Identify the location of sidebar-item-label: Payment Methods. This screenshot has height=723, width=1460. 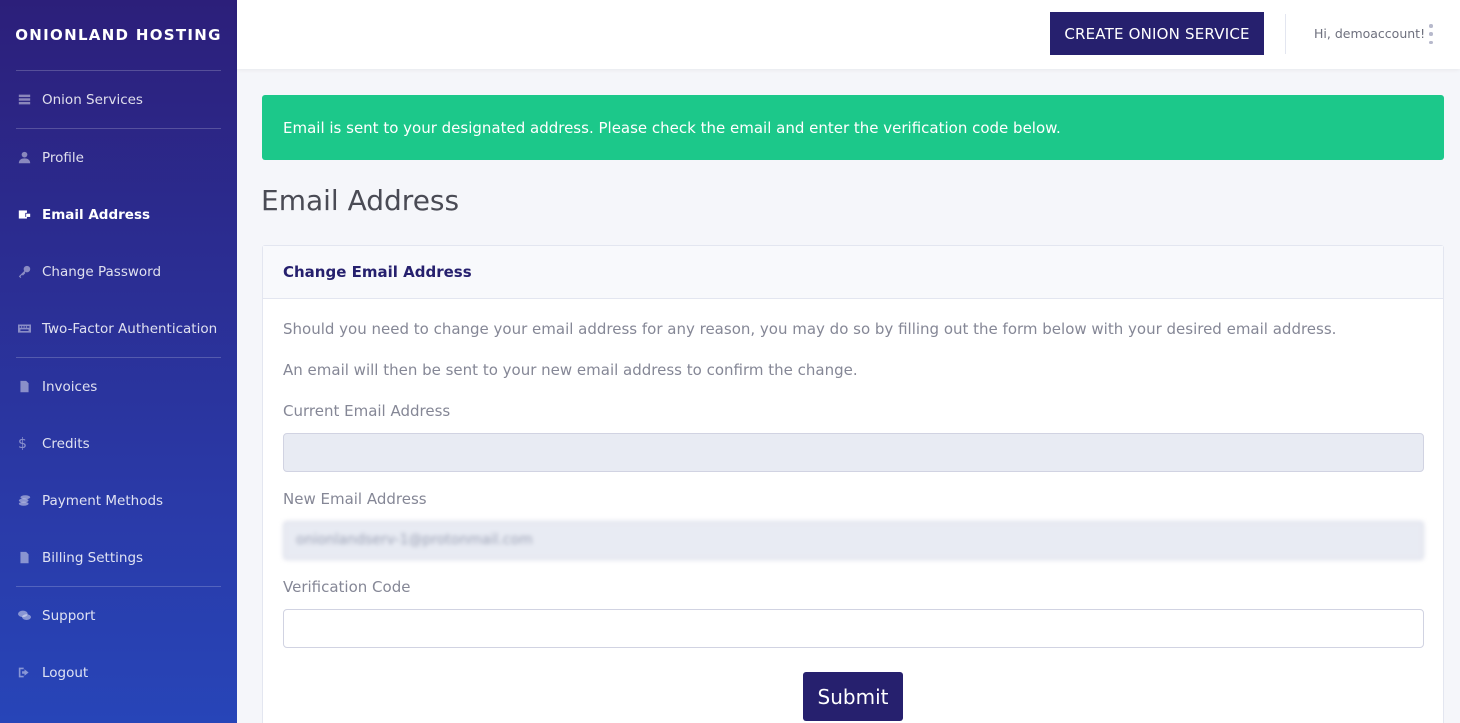
(103, 500).